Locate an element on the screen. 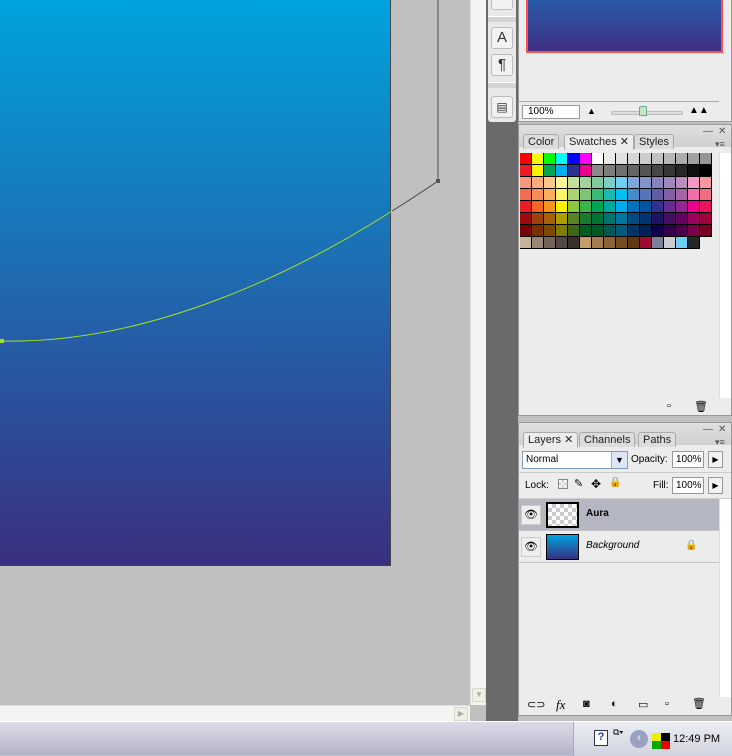 The width and height of the screenshot is (732, 756). link-layers-icon: ⊂⊃ is located at coordinates (536, 704).